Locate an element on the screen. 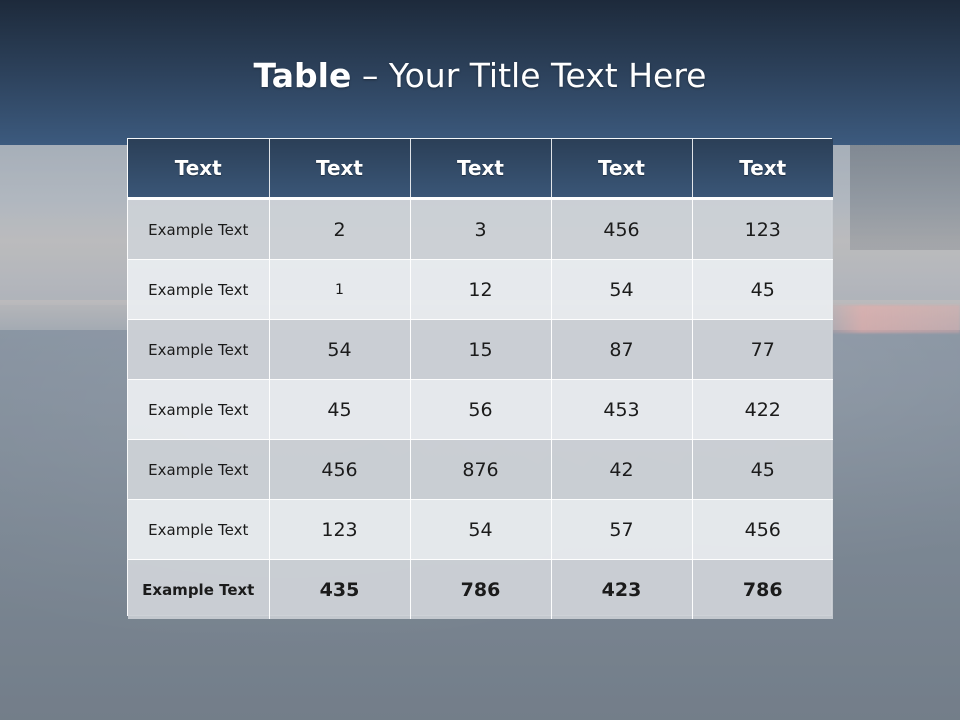 The width and height of the screenshot is (960, 720). table-row: Example Text 1 12 54 45 is located at coordinates (480, 289).